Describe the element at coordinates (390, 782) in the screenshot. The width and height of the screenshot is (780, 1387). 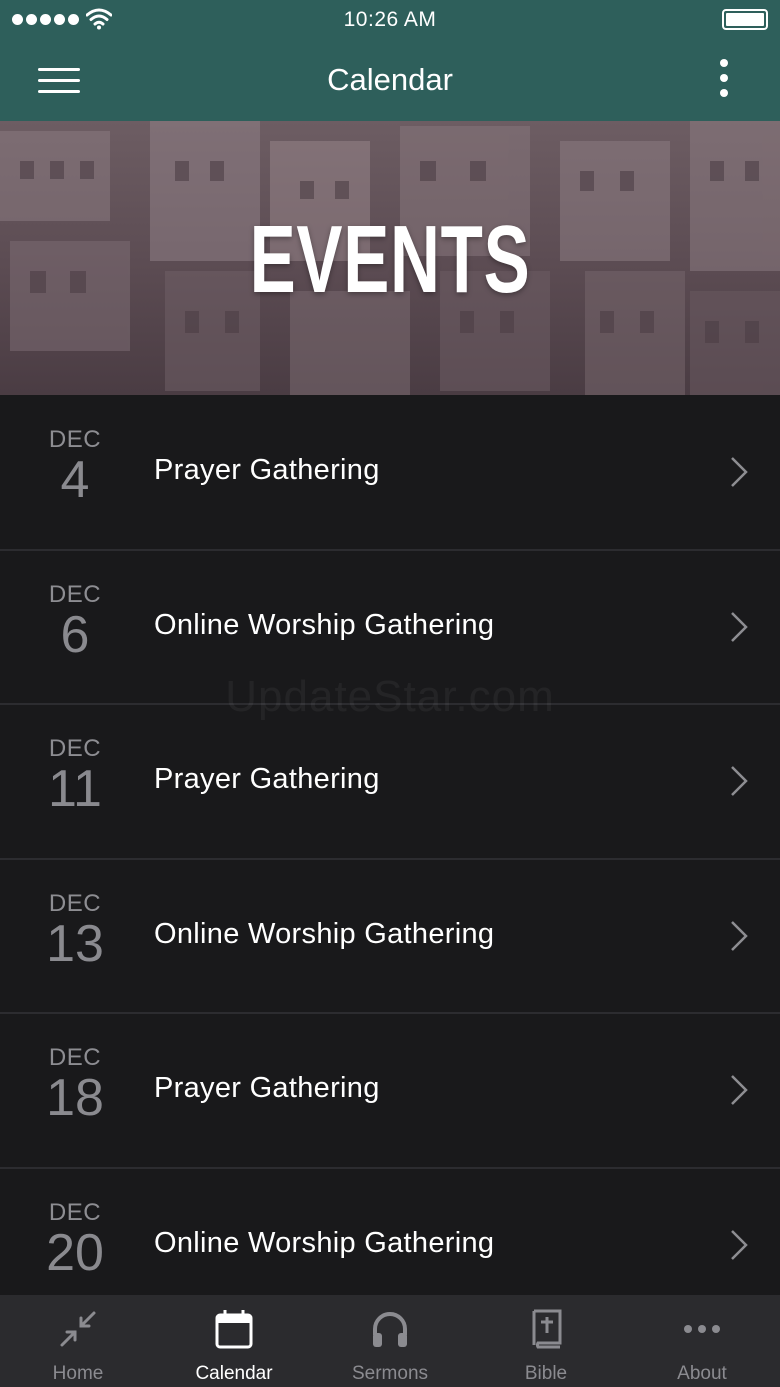
I see `event-row: DEC 11 Prayer Gathering` at that location.